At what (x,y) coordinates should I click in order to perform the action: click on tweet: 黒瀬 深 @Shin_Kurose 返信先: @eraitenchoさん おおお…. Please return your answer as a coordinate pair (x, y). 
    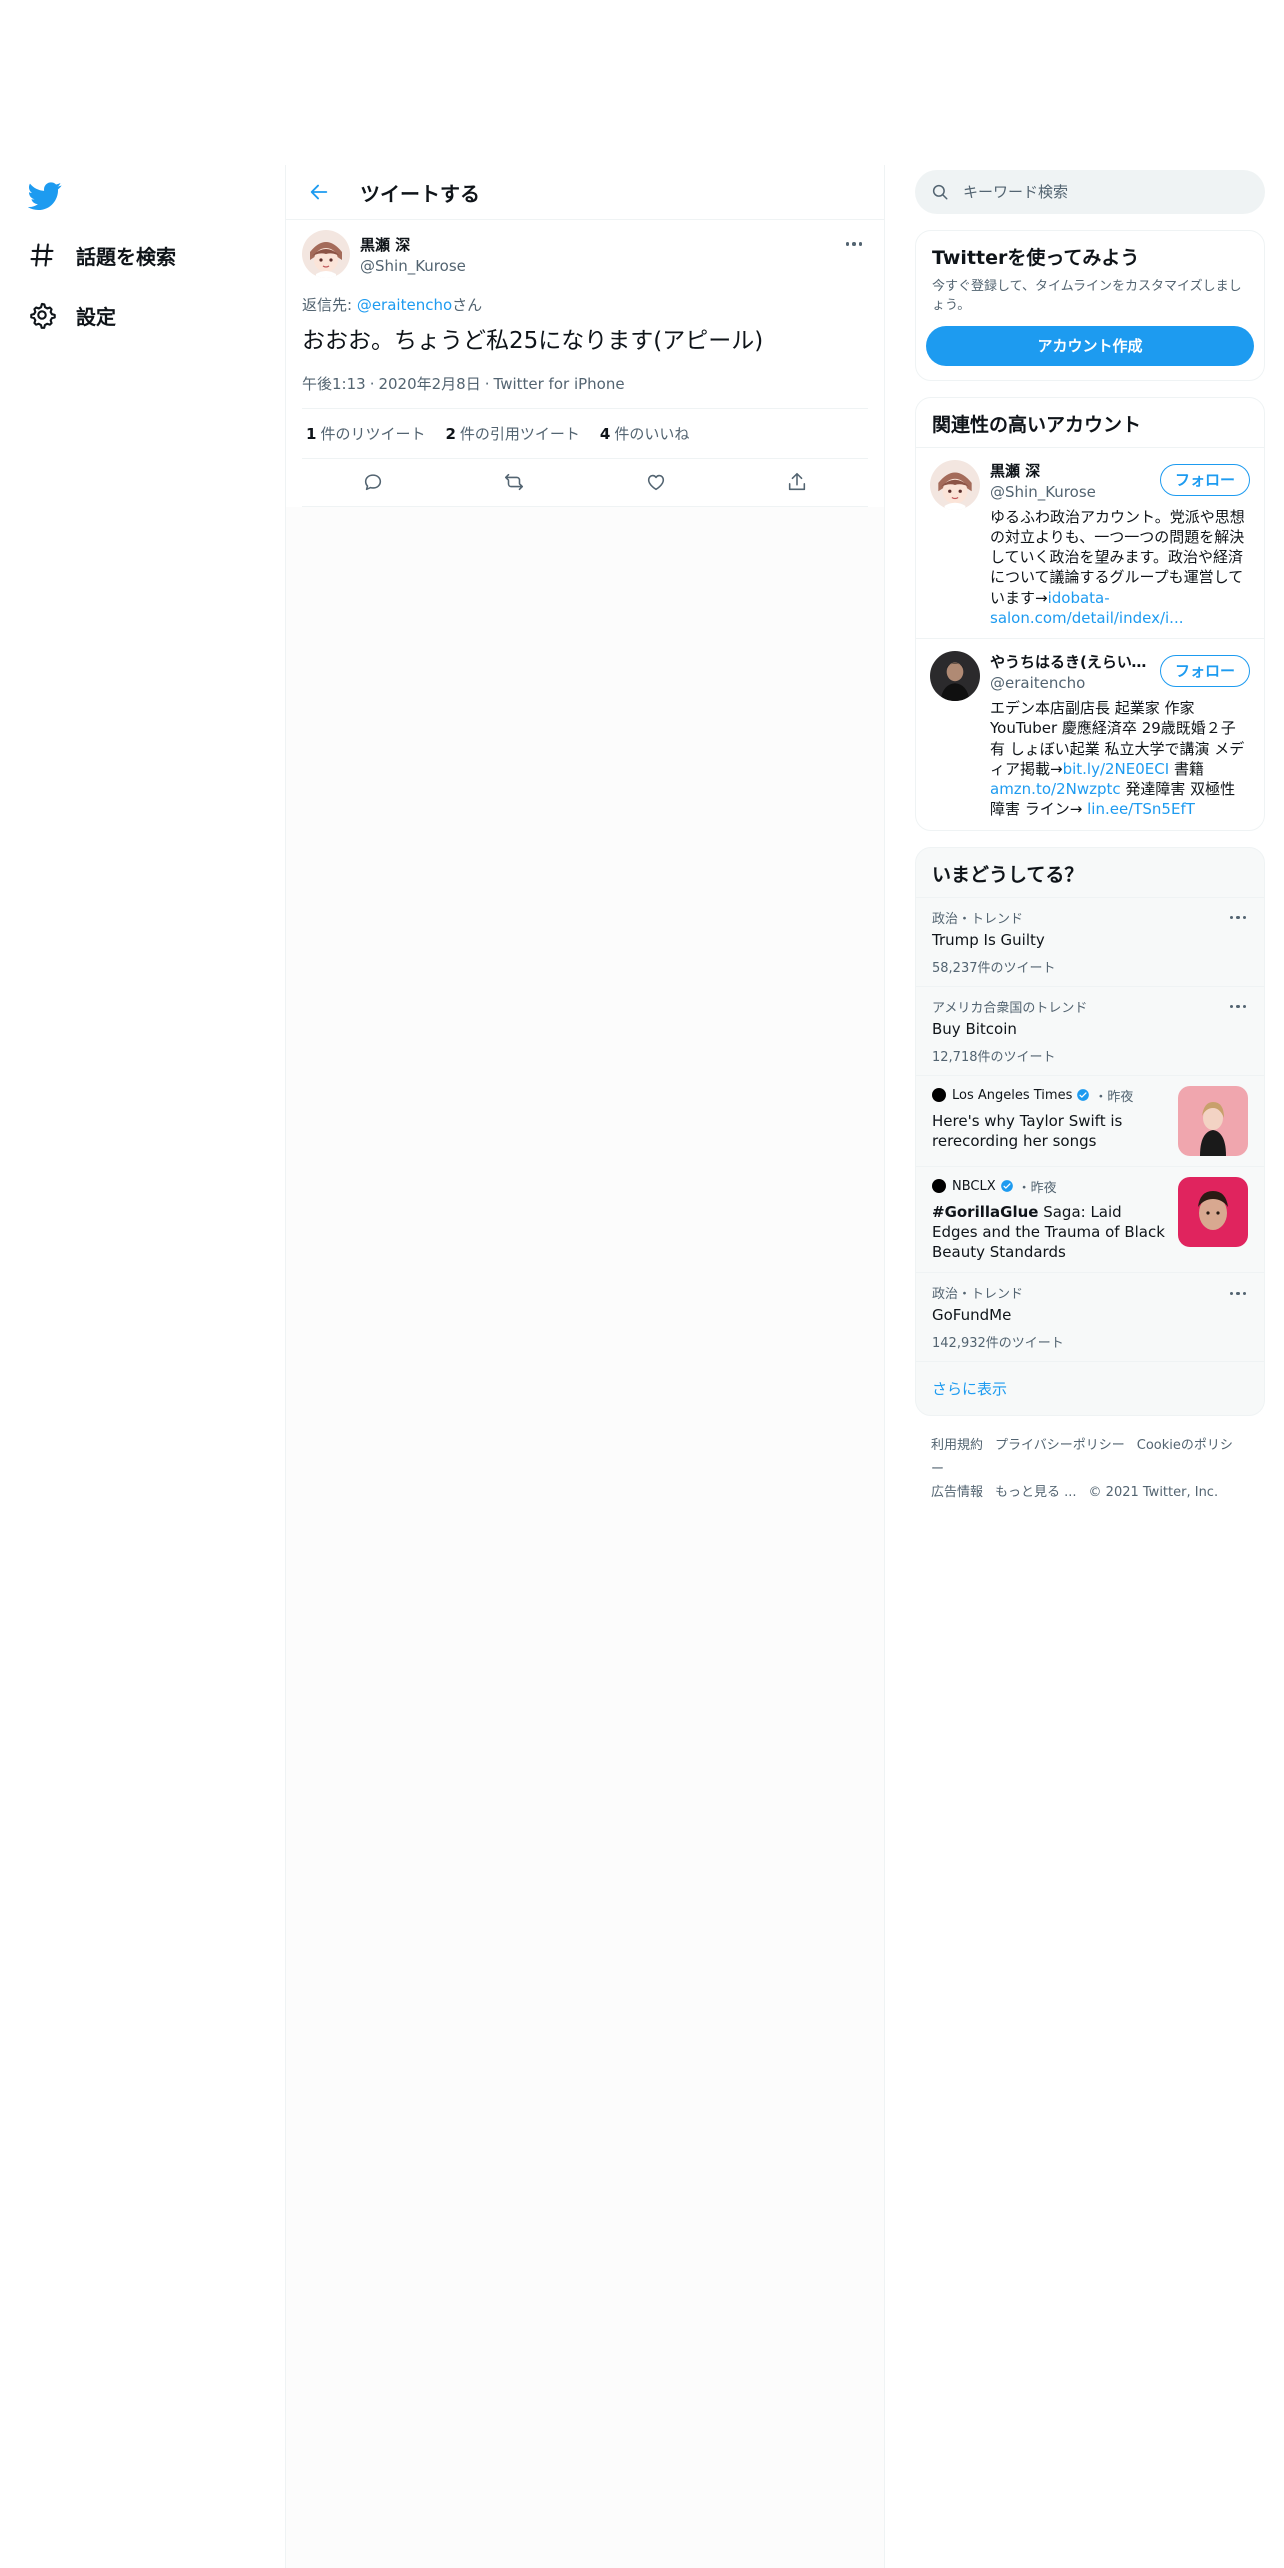
    Looking at the image, I should click on (585, 363).